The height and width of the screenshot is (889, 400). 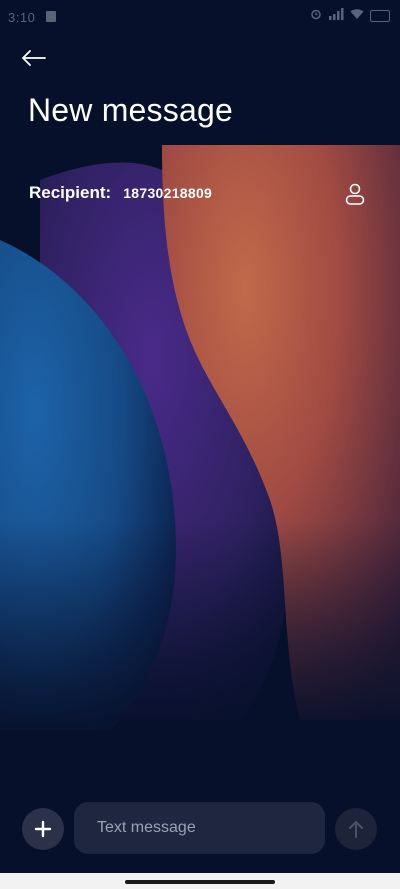 I want to click on message-composer, so click(x=200, y=828).